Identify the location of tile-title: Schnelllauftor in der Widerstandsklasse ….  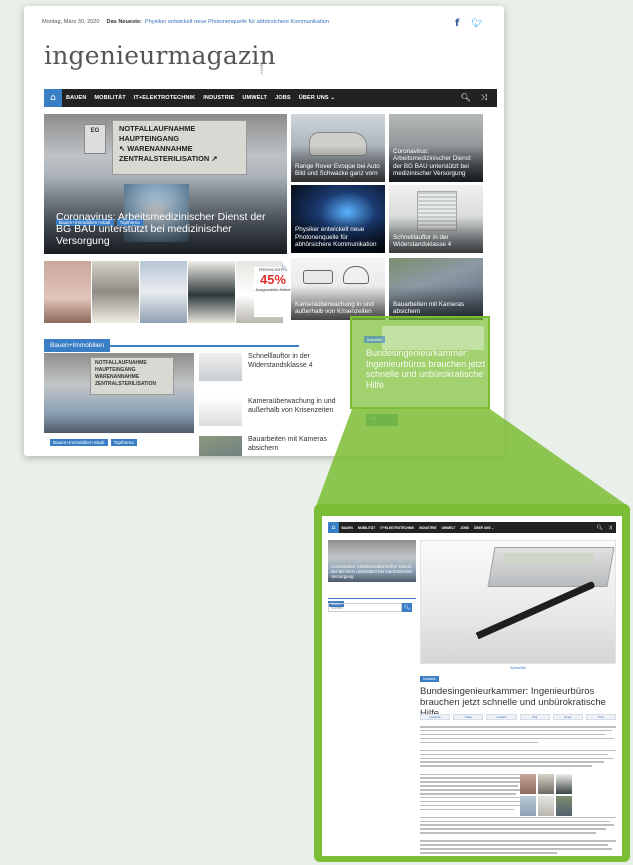
(436, 241).